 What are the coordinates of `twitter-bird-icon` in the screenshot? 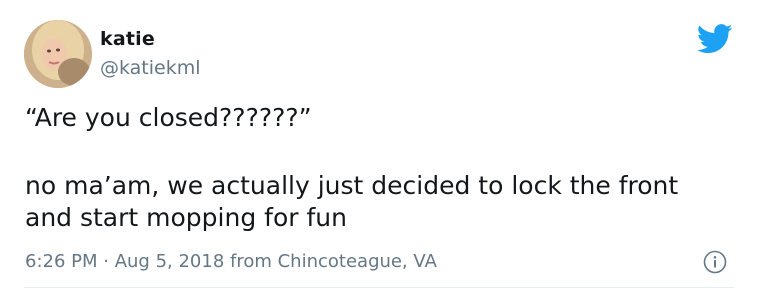 It's located at (715, 39).